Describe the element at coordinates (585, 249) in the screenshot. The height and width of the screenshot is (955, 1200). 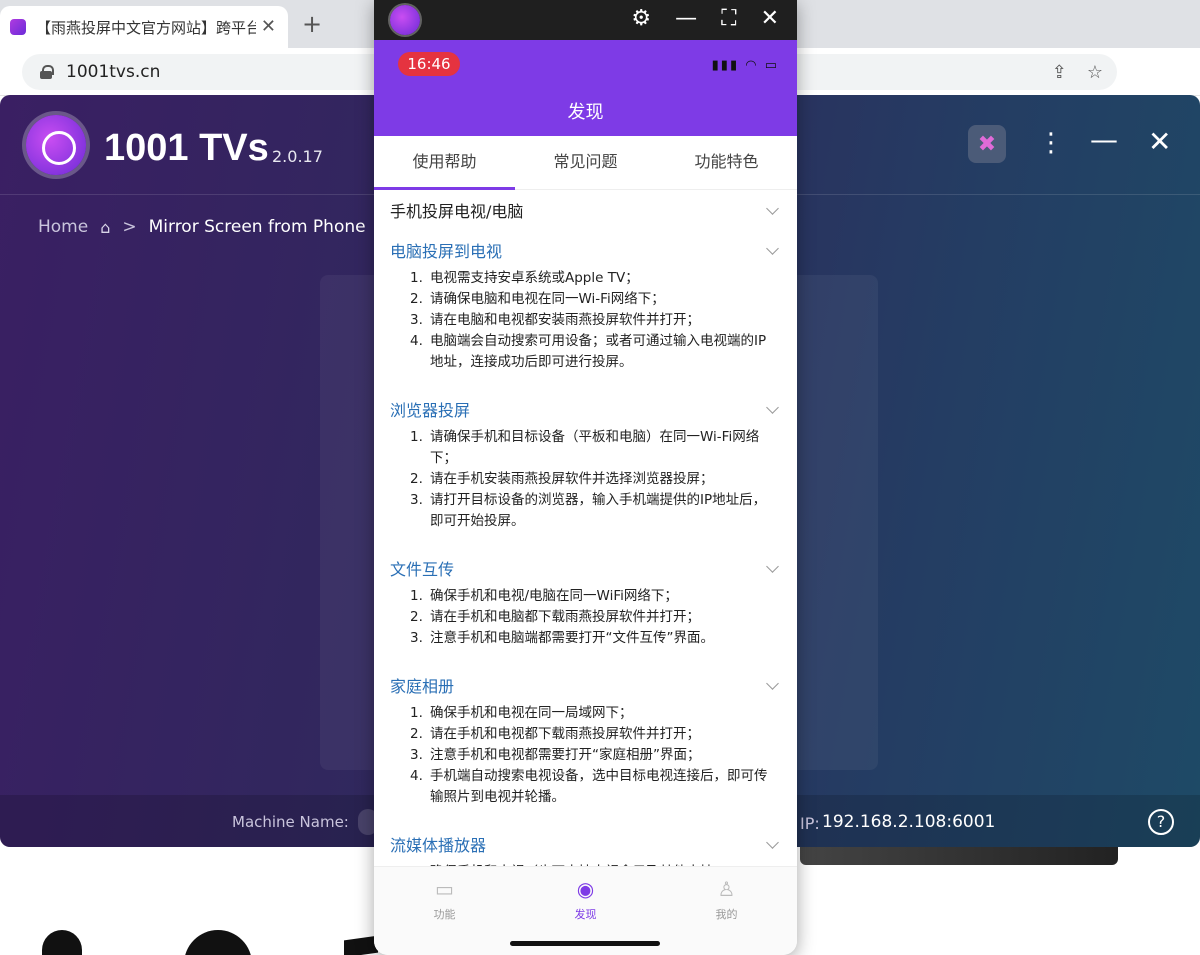
I see `section-header: 电脑投屏到电视` at that location.